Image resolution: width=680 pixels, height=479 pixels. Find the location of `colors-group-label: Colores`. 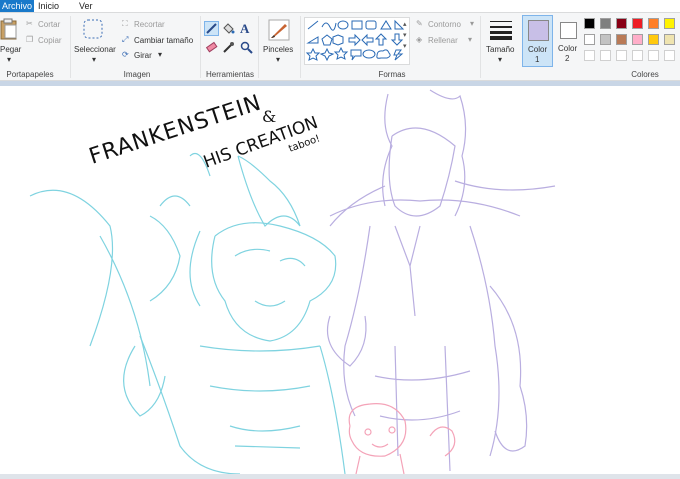

colors-group-label: Colores is located at coordinates (645, 74).